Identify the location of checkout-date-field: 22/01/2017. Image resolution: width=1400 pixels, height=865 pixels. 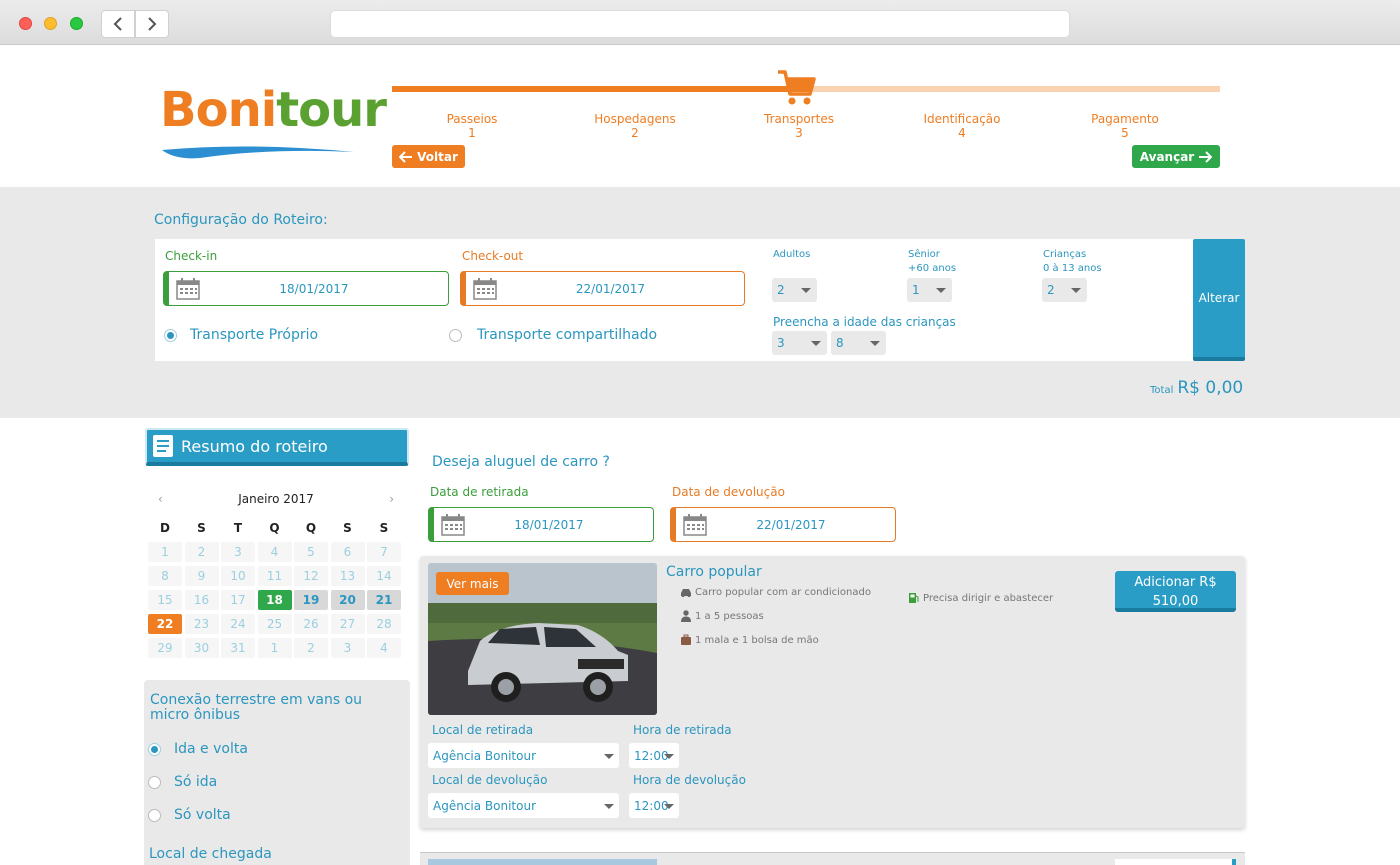
(602, 288).